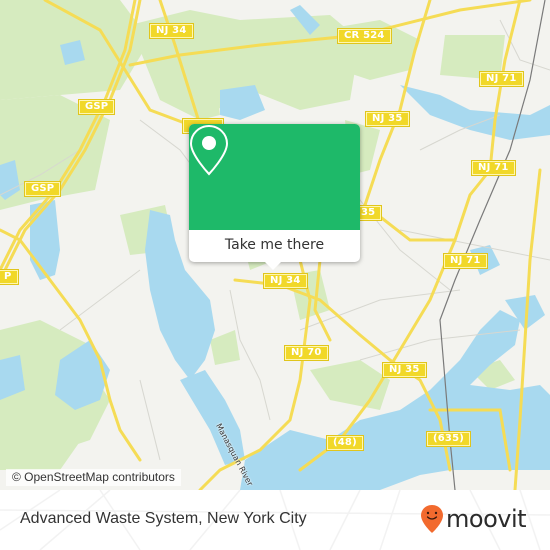 Image resolution: width=550 pixels, height=550 pixels. I want to click on route-shield-nj70: NJ 70, so click(306, 353).